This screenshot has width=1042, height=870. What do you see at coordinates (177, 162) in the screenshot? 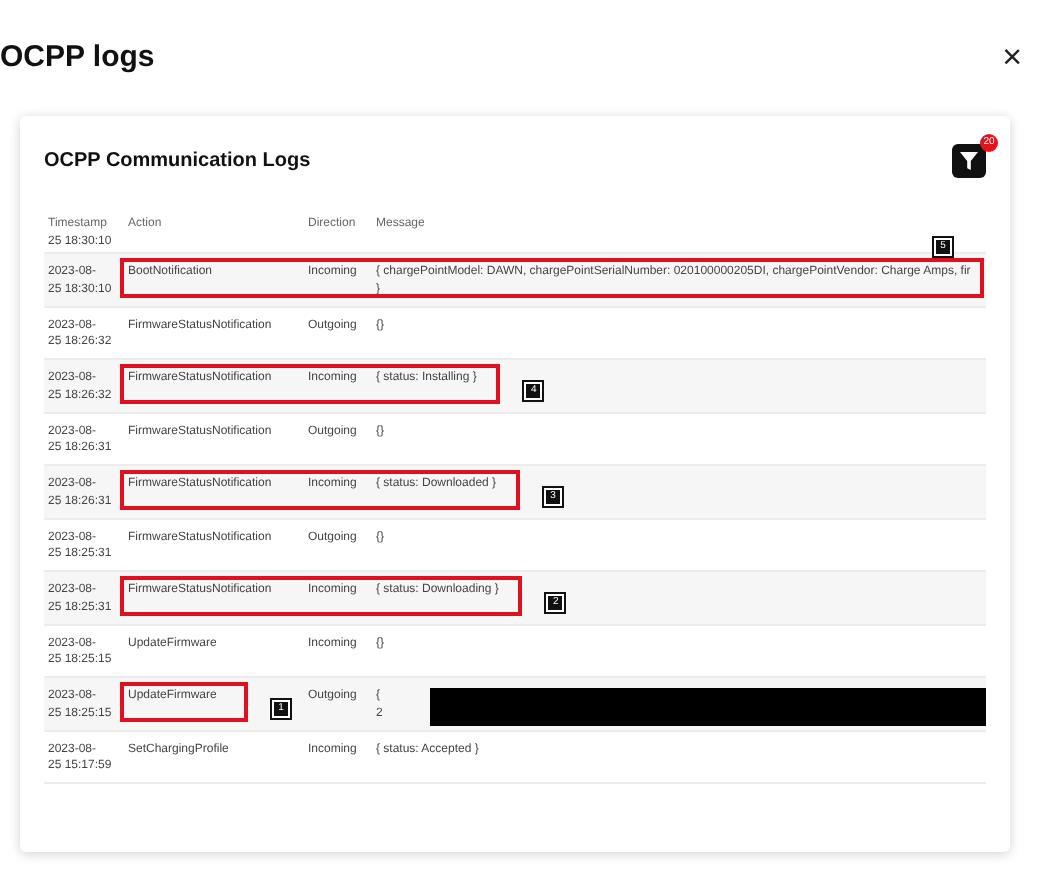
I see `card-title: OCPP Communication Logs` at bounding box center [177, 162].